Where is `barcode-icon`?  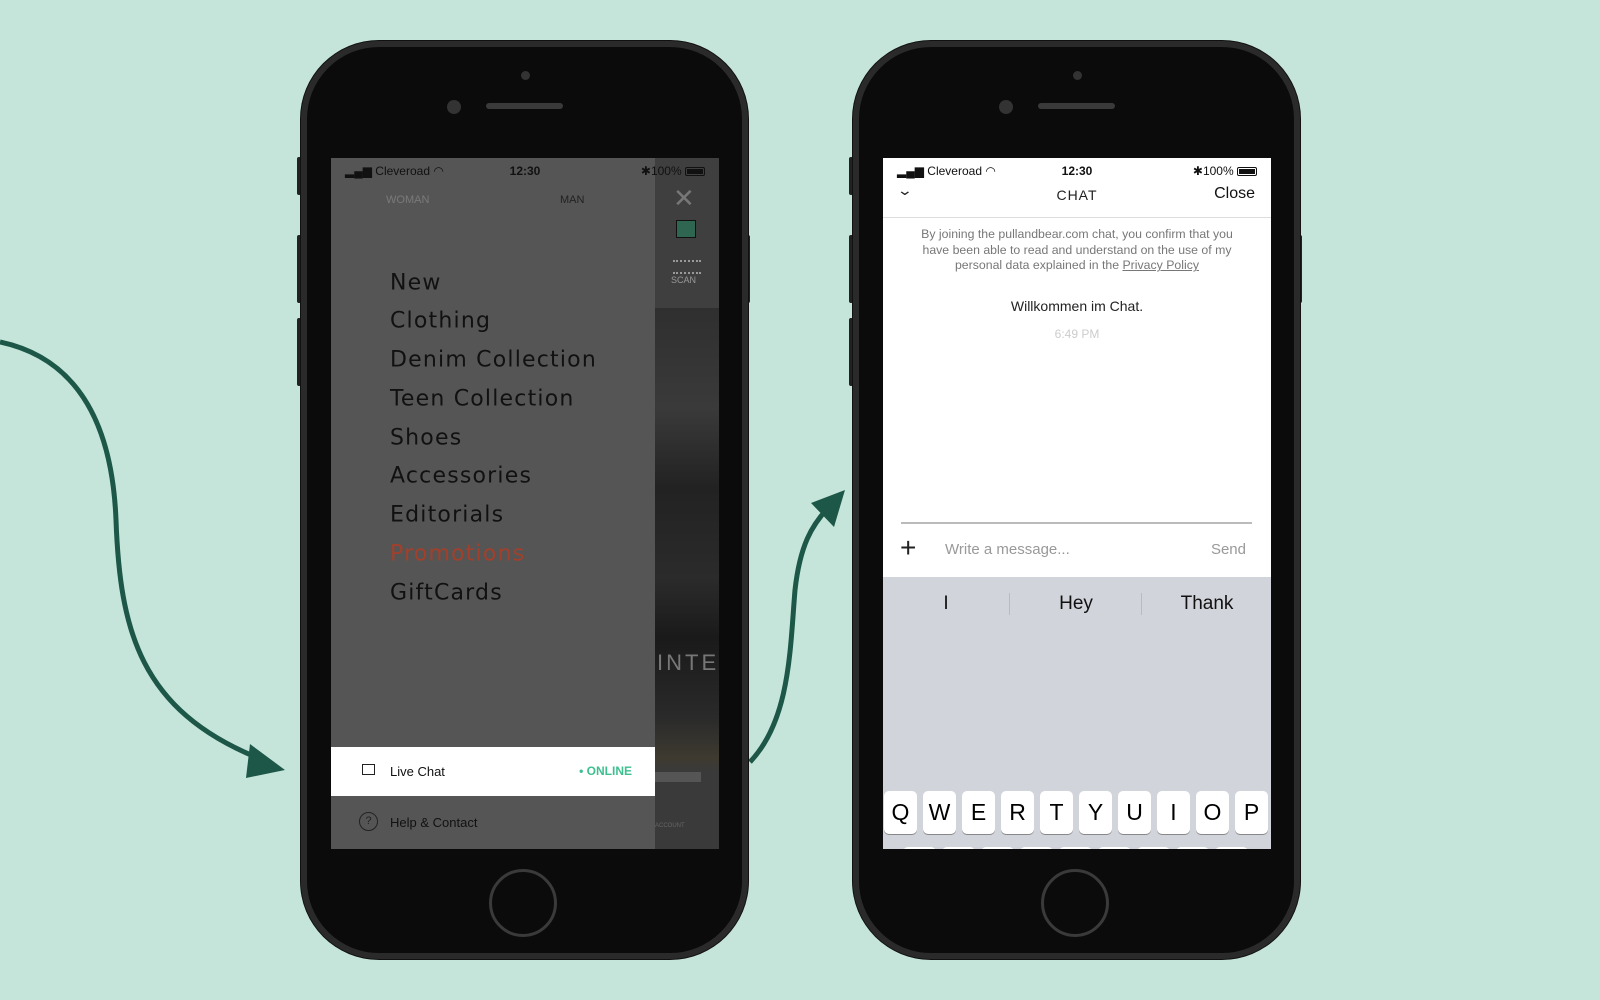 barcode-icon is located at coordinates (687, 267).